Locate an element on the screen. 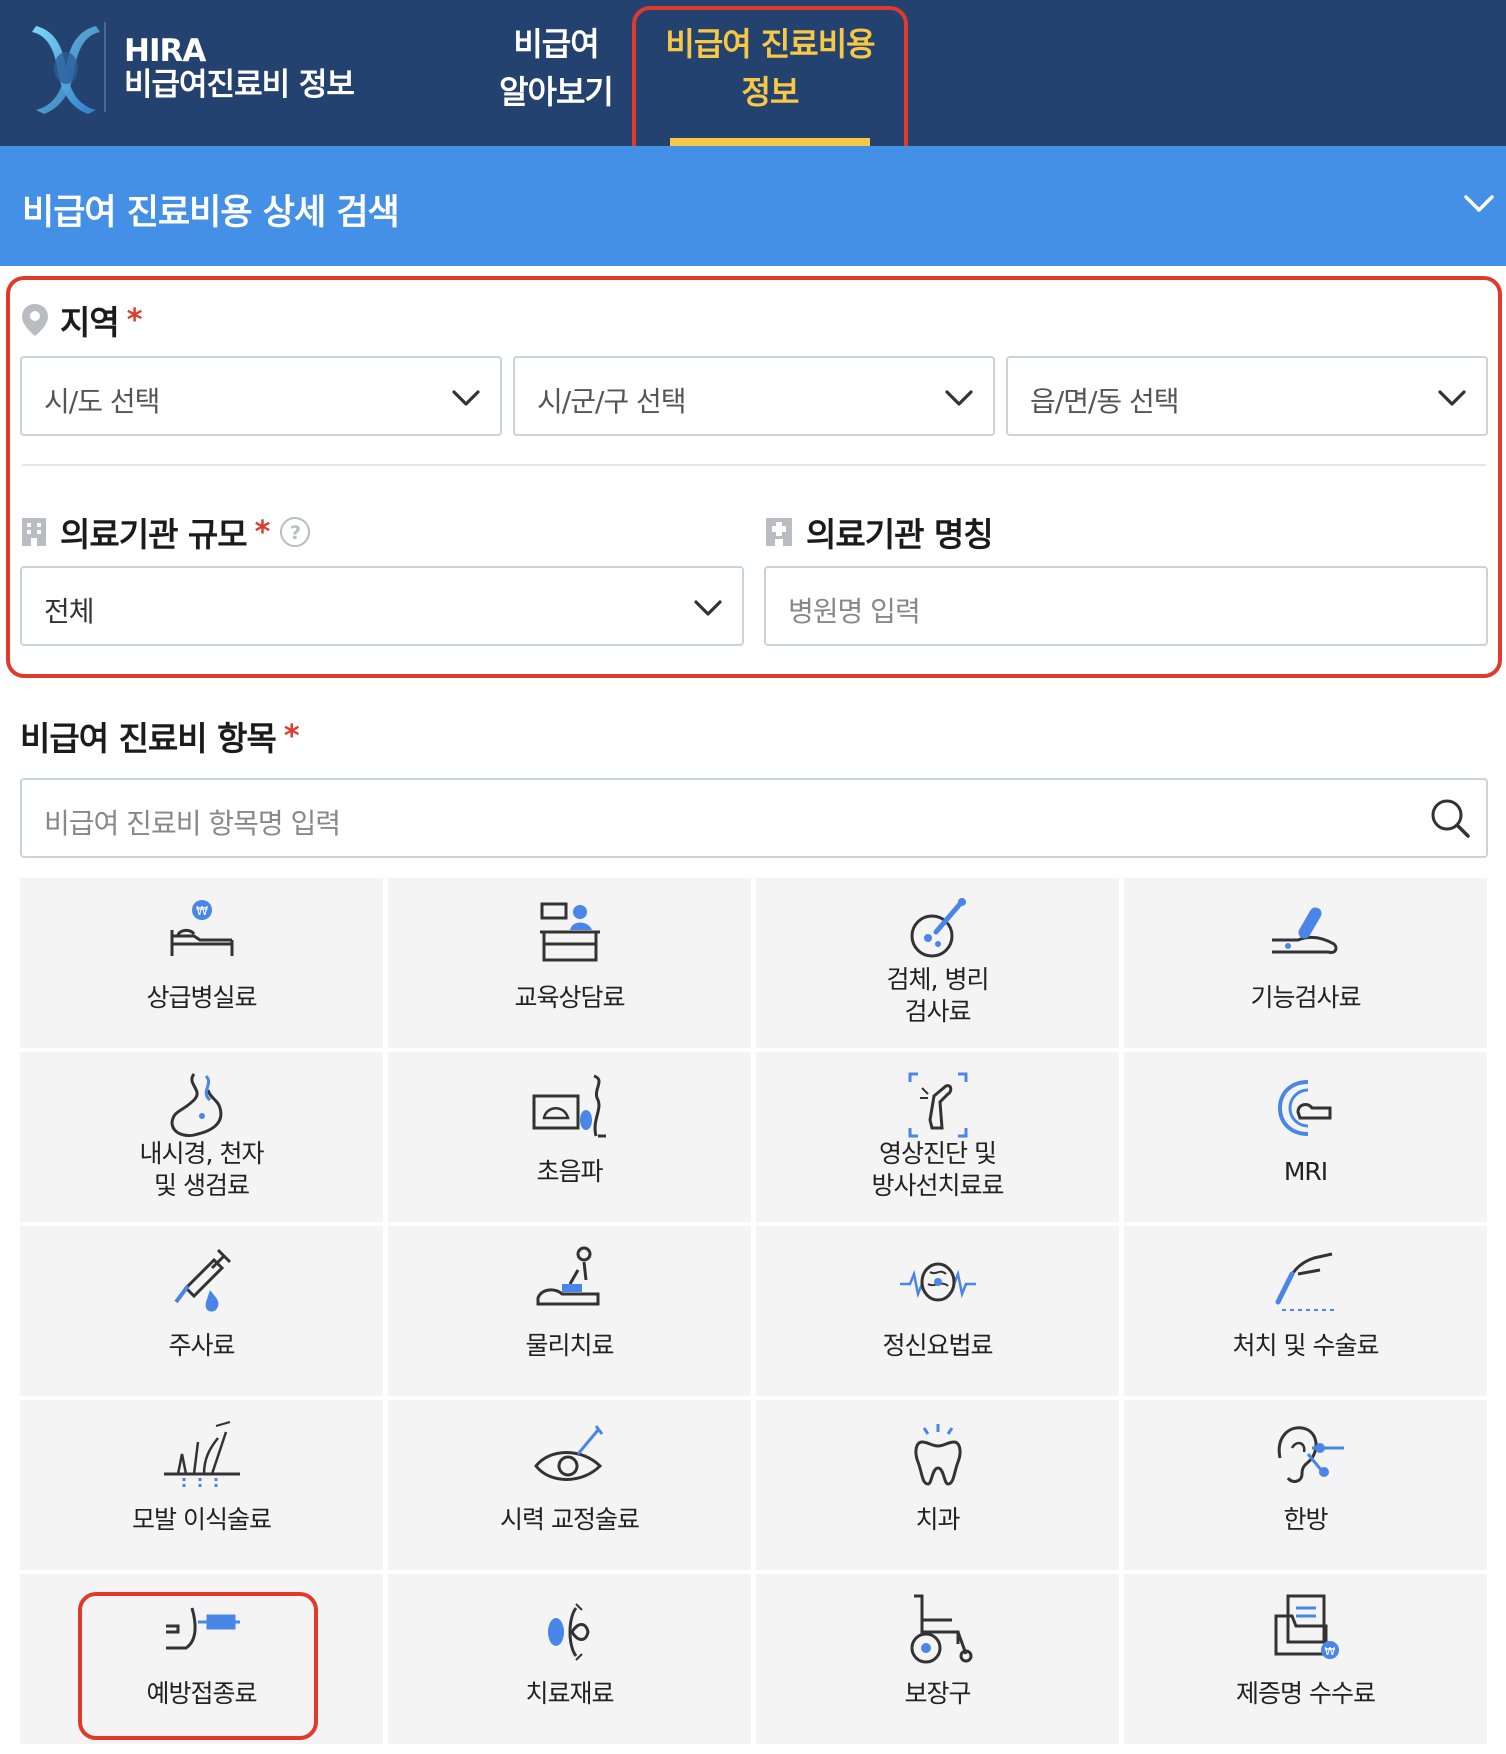  category-label: 치료재료 is located at coordinates (569, 1693).